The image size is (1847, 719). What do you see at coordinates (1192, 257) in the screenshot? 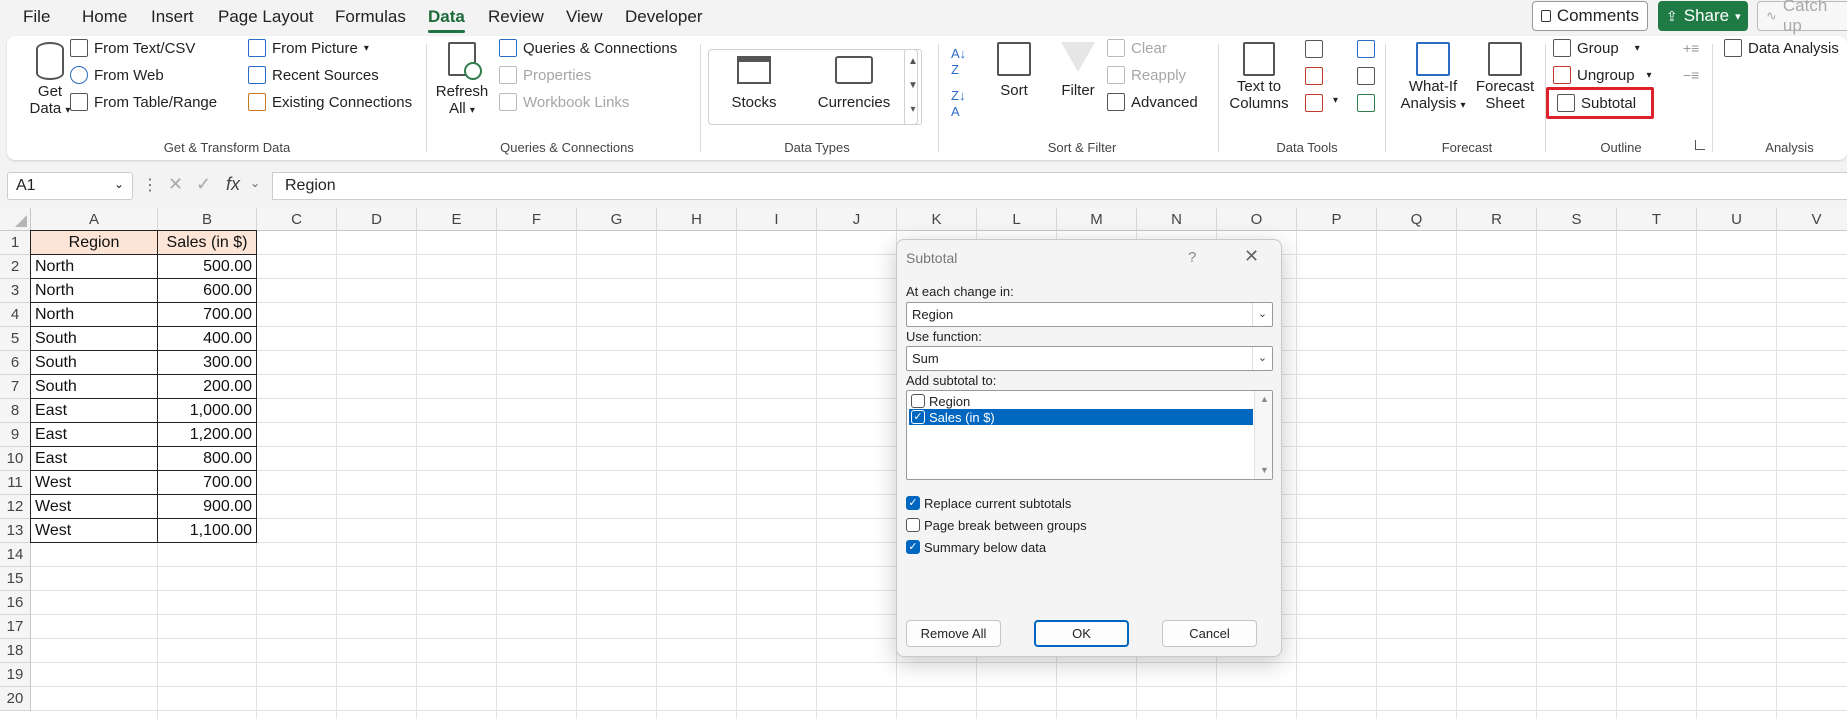
I see `help-button: ?` at bounding box center [1192, 257].